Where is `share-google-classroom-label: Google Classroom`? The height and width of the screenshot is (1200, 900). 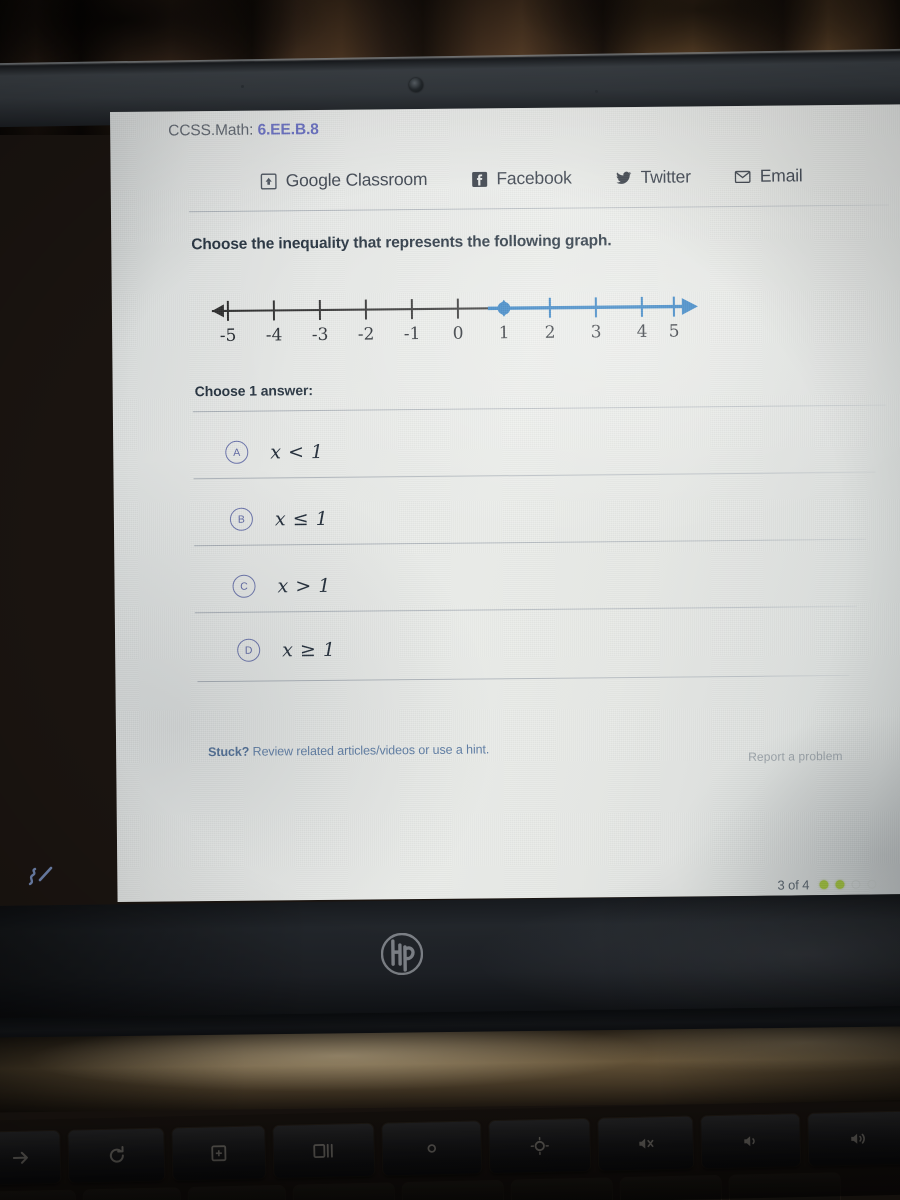
share-google-classroom-label: Google Classroom is located at coordinates (356, 179).